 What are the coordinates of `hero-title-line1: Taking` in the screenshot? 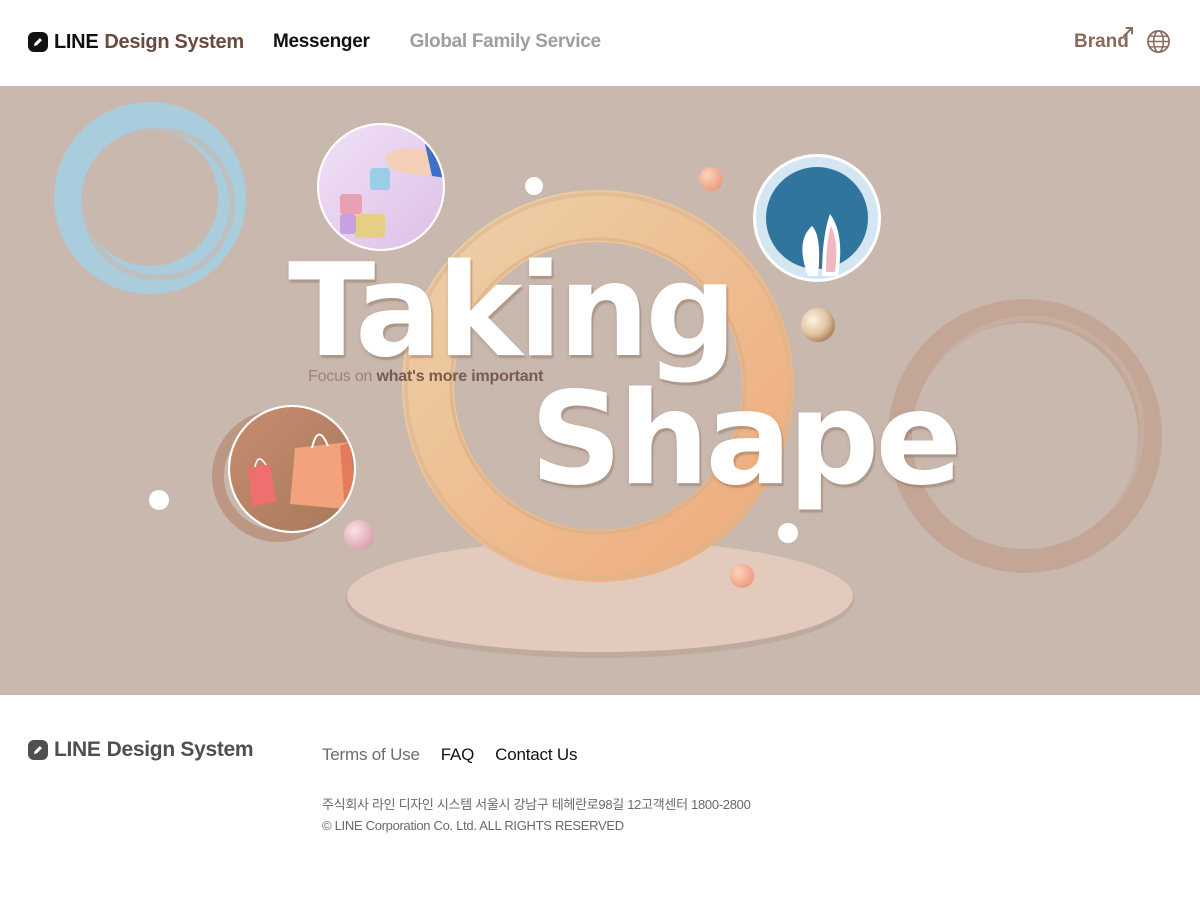 It's located at (512, 311).